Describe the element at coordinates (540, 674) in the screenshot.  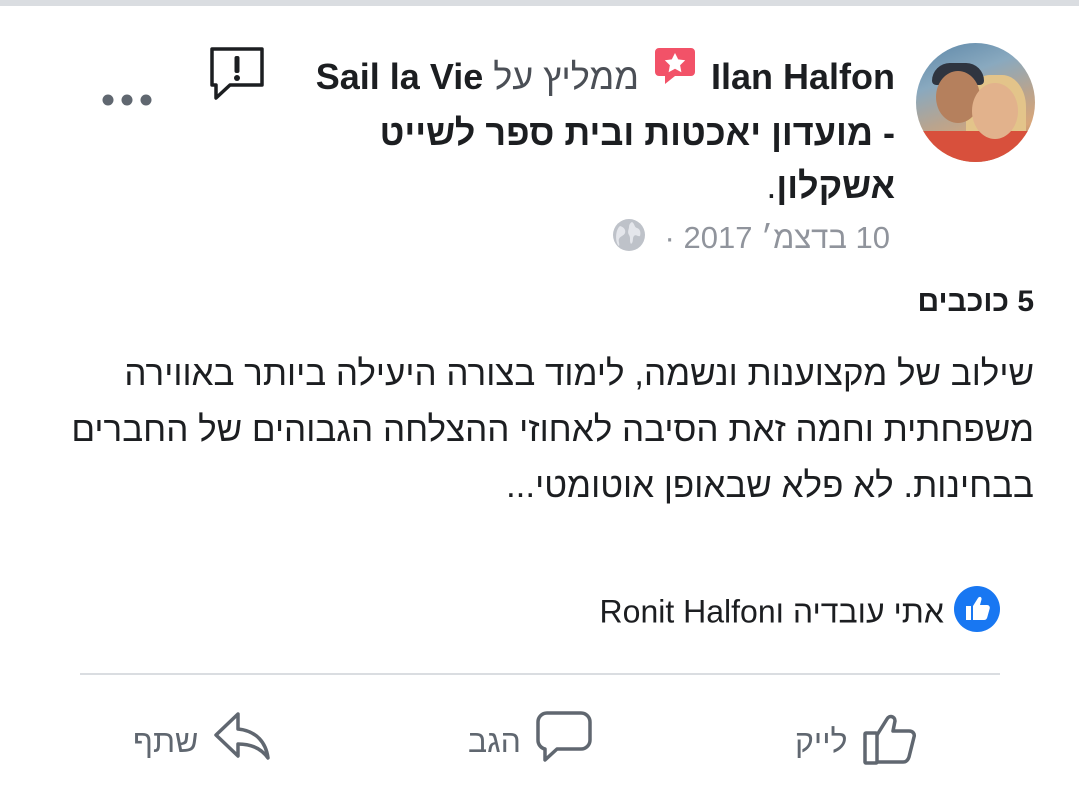
I see `divider` at that location.